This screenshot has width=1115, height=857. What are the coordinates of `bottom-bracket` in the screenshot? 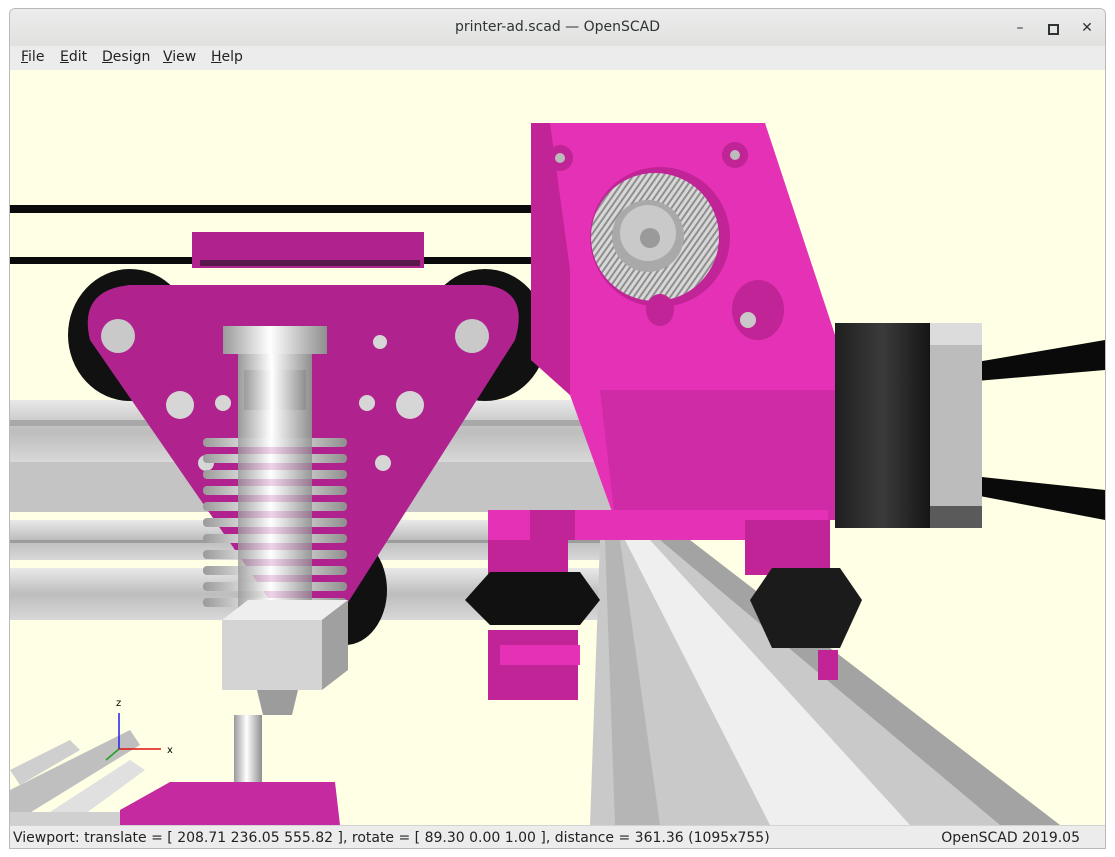 It's located at (230, 803).